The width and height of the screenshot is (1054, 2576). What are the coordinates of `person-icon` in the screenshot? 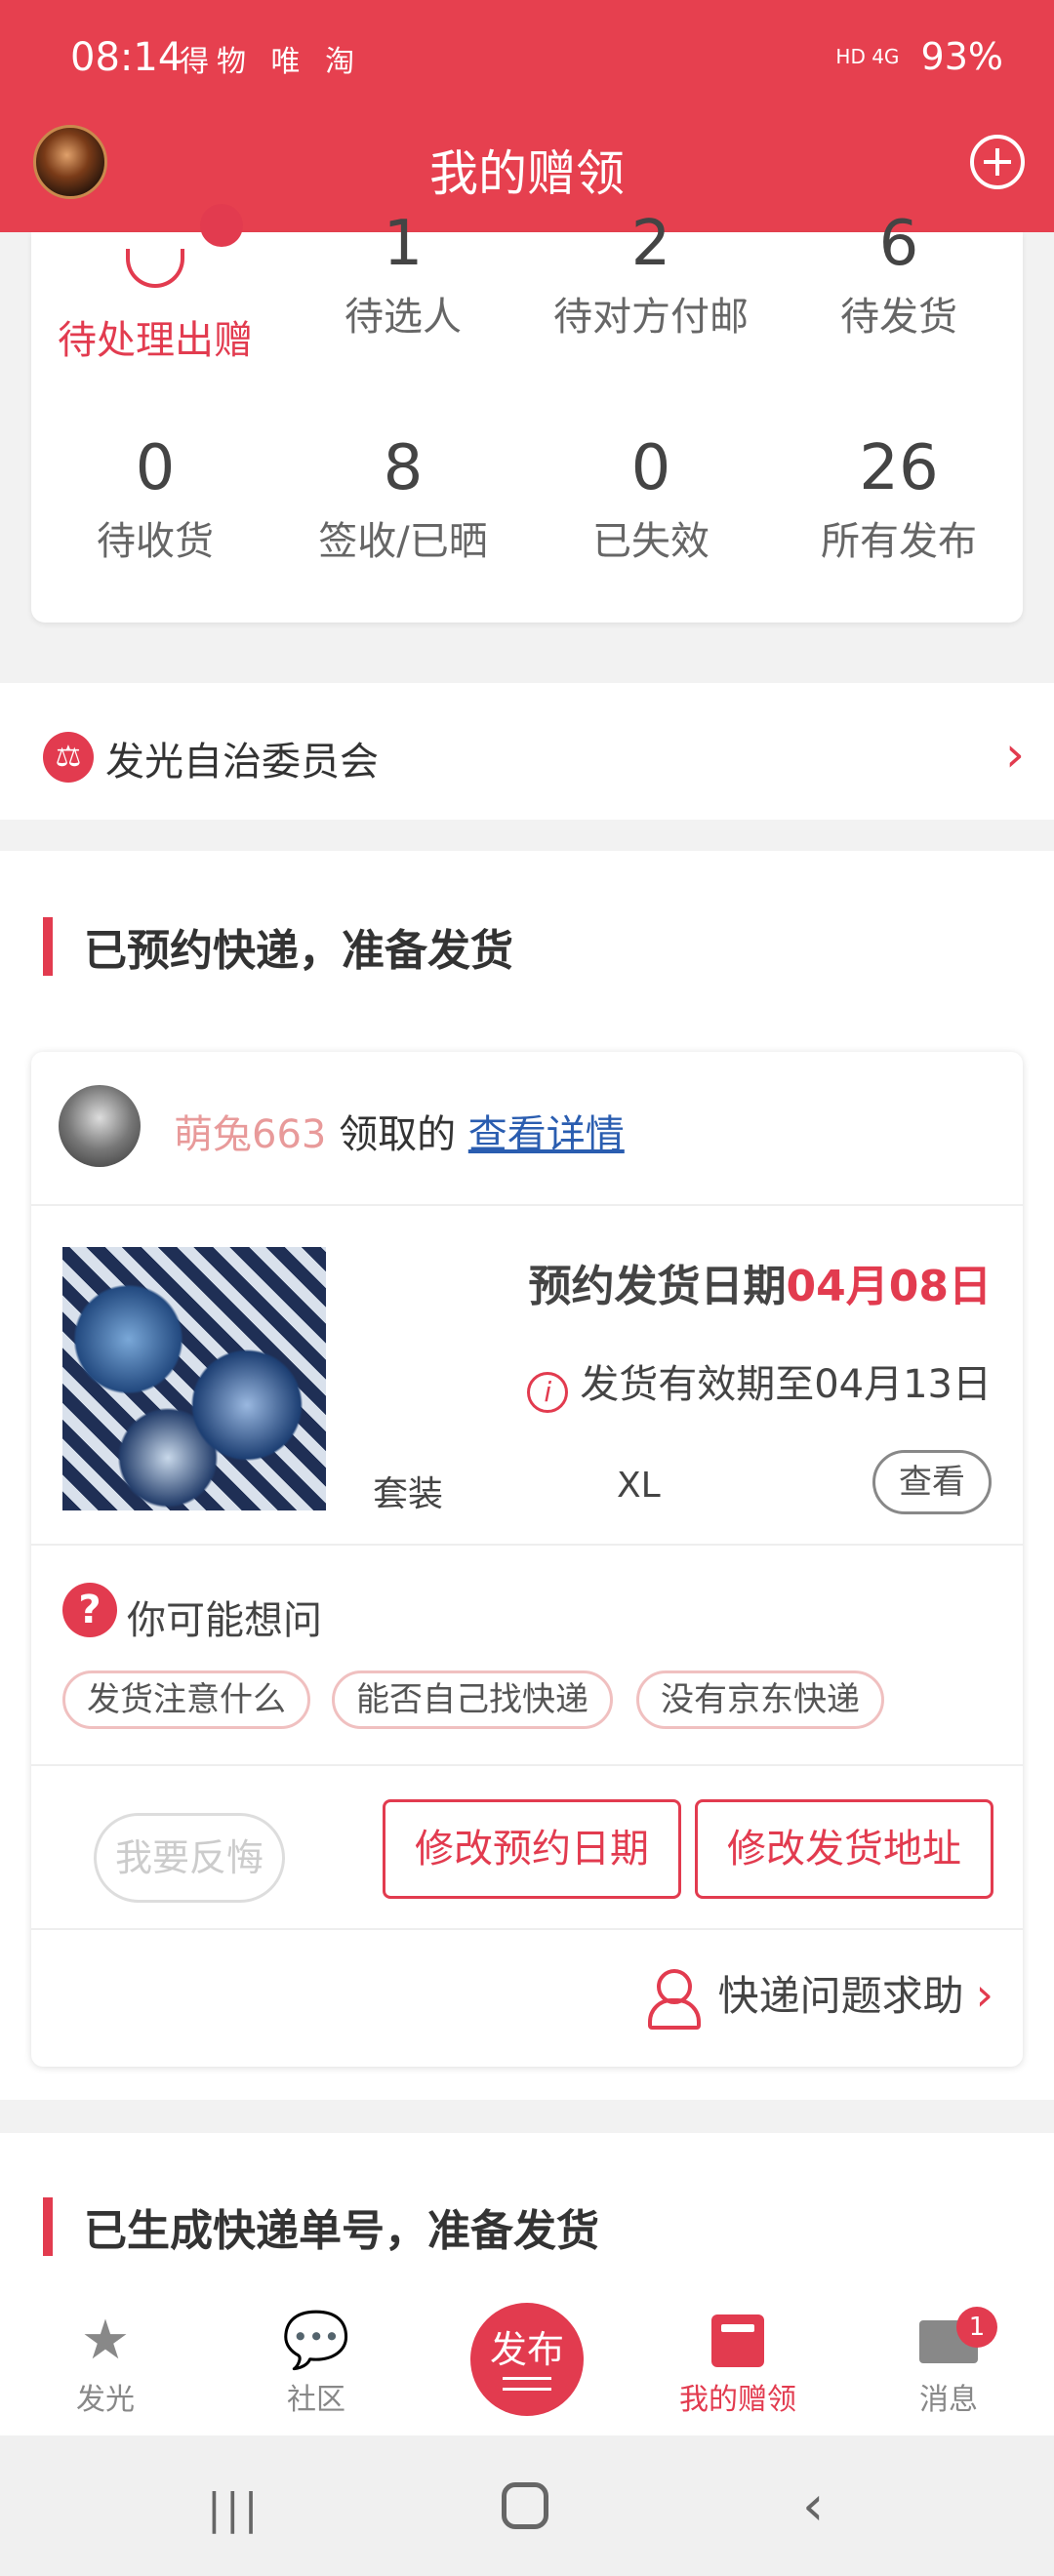 It's located at (674, 2000).